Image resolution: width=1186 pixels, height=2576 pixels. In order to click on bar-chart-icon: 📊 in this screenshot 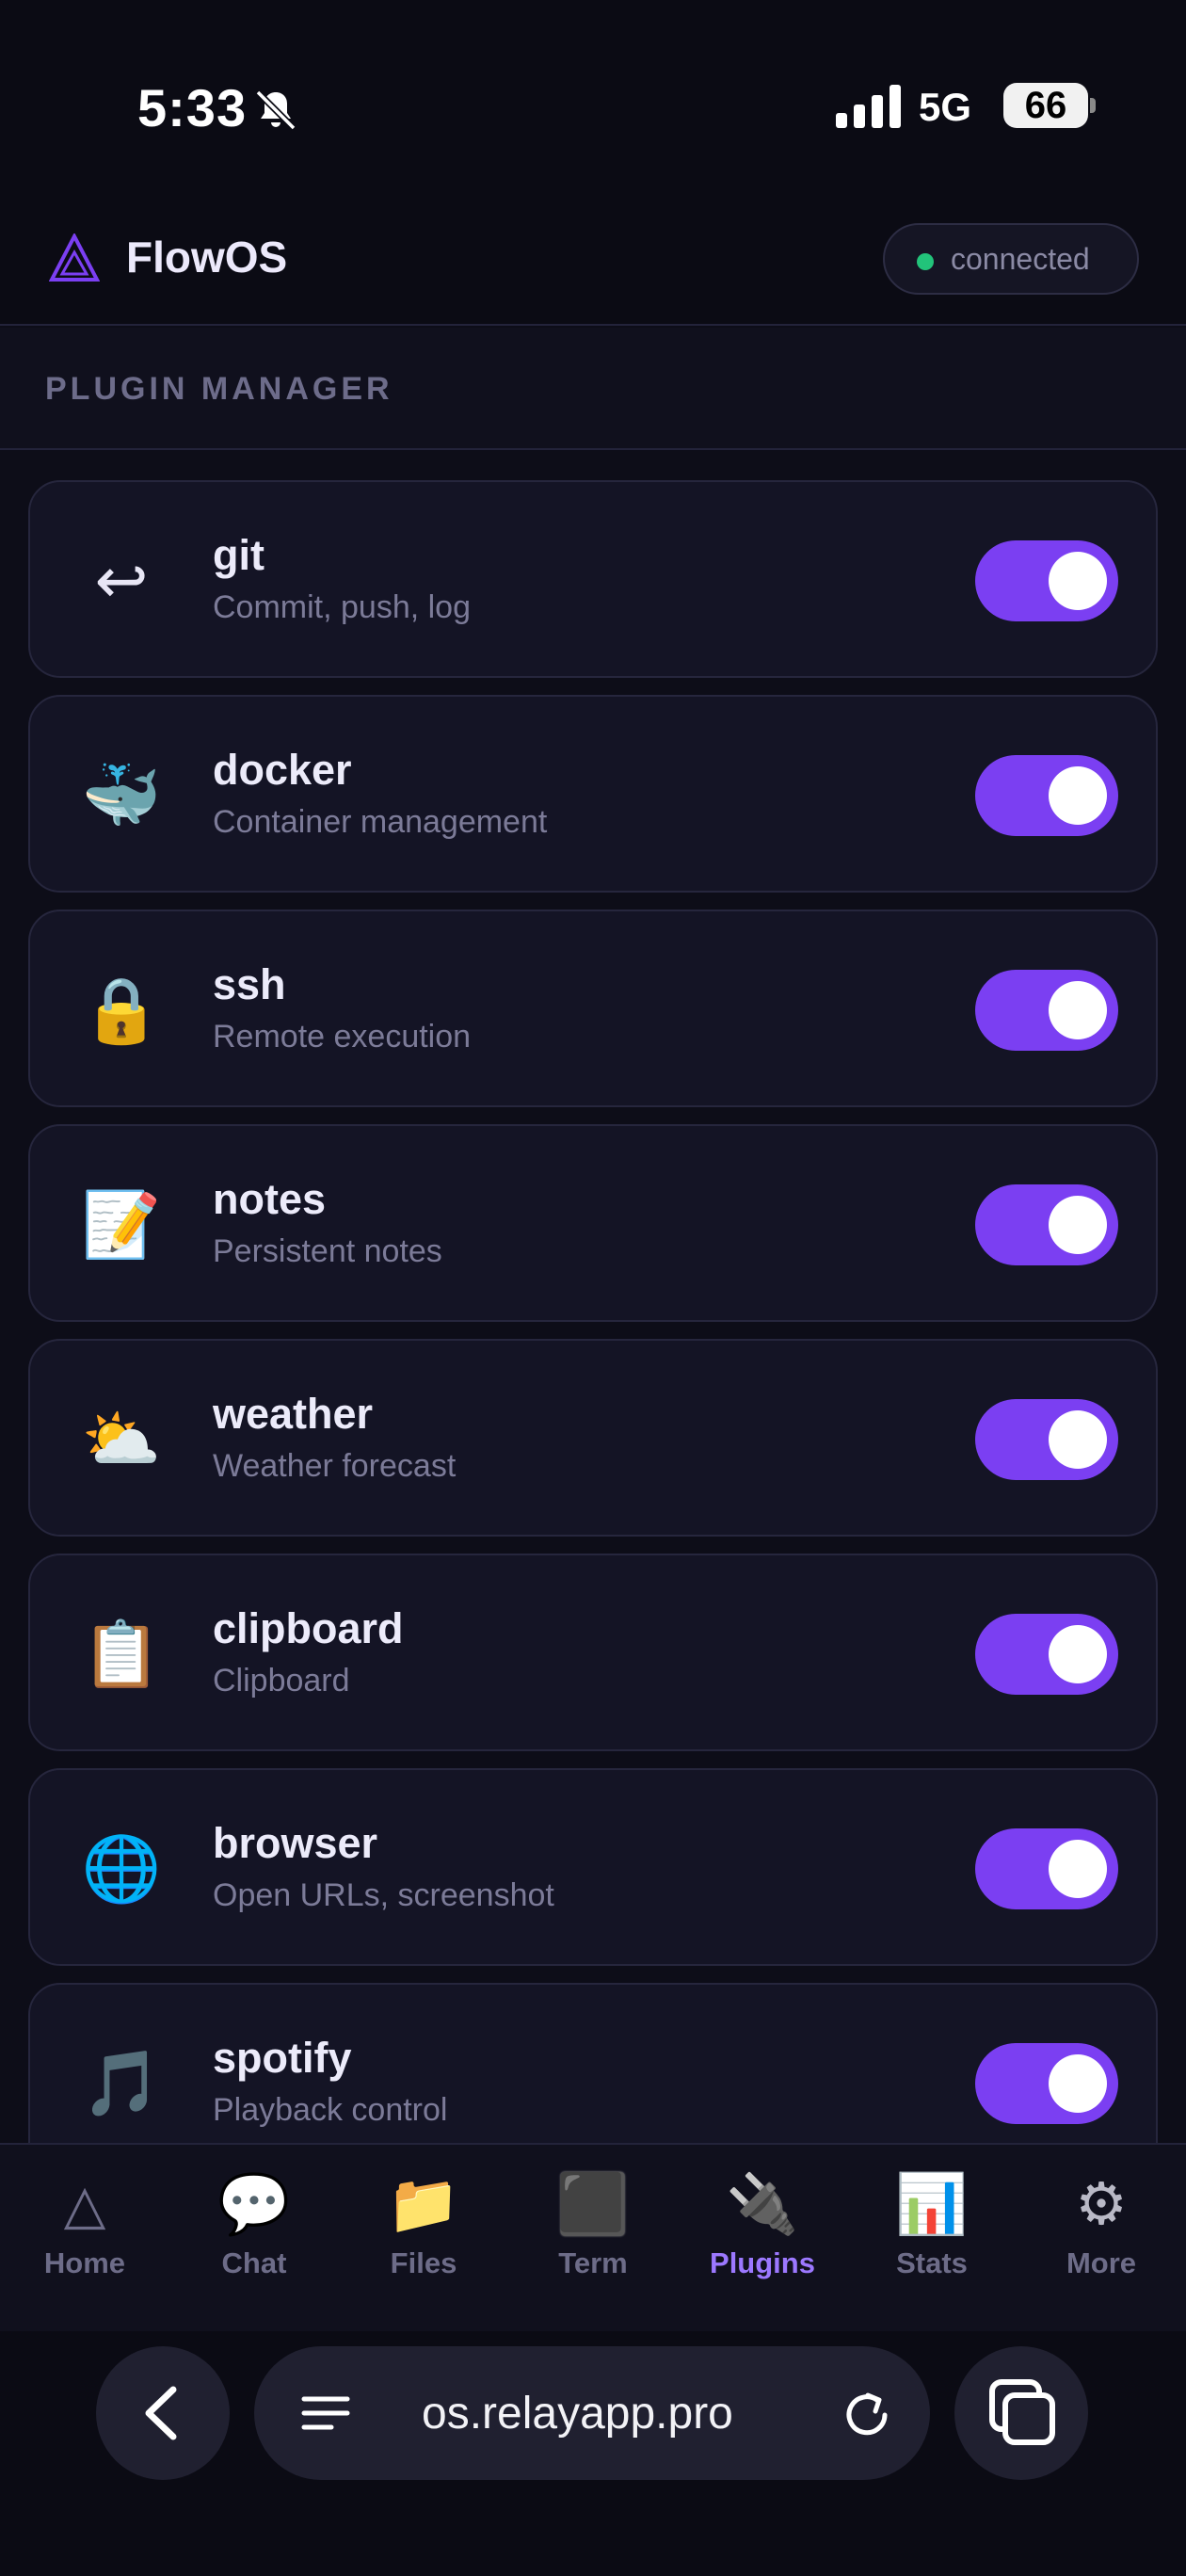, I will do `click(932, 2204)`.